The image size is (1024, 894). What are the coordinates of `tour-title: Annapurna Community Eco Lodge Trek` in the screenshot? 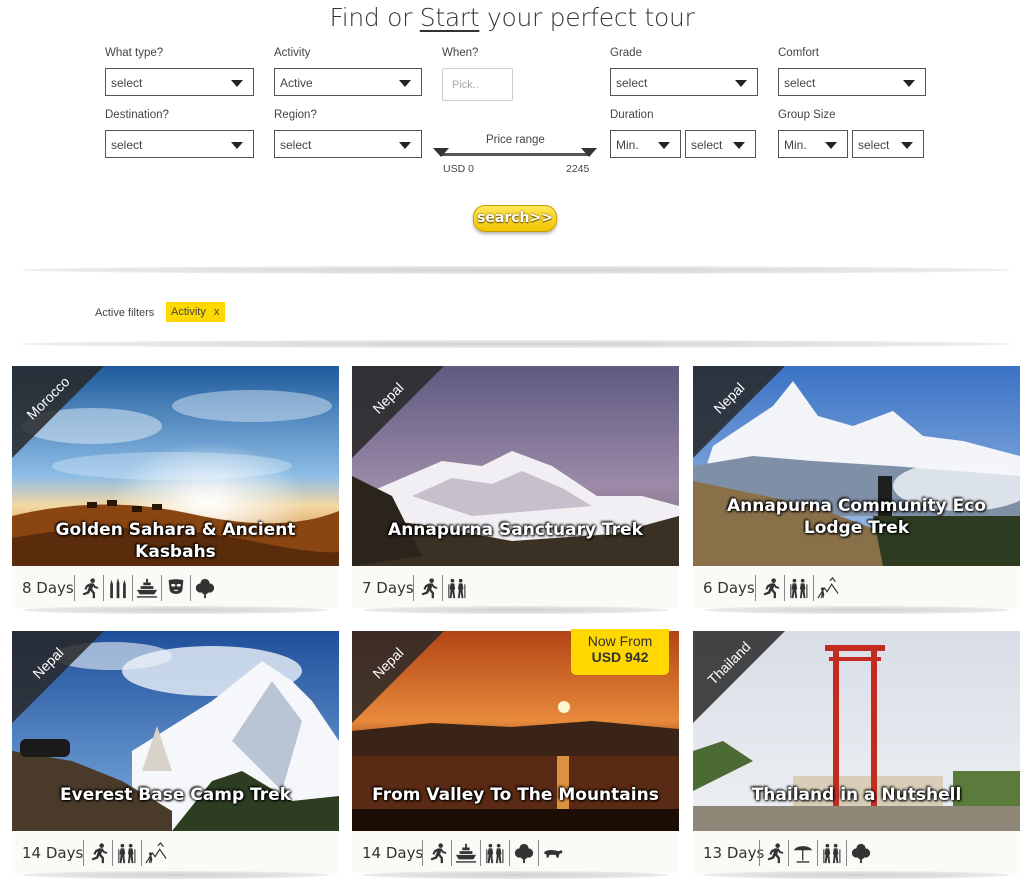 It's located at (856, 517).